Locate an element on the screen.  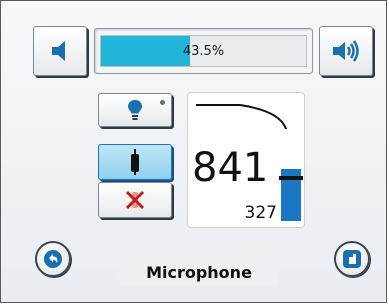
level-meter-marker is located at coordinates (291, 177).